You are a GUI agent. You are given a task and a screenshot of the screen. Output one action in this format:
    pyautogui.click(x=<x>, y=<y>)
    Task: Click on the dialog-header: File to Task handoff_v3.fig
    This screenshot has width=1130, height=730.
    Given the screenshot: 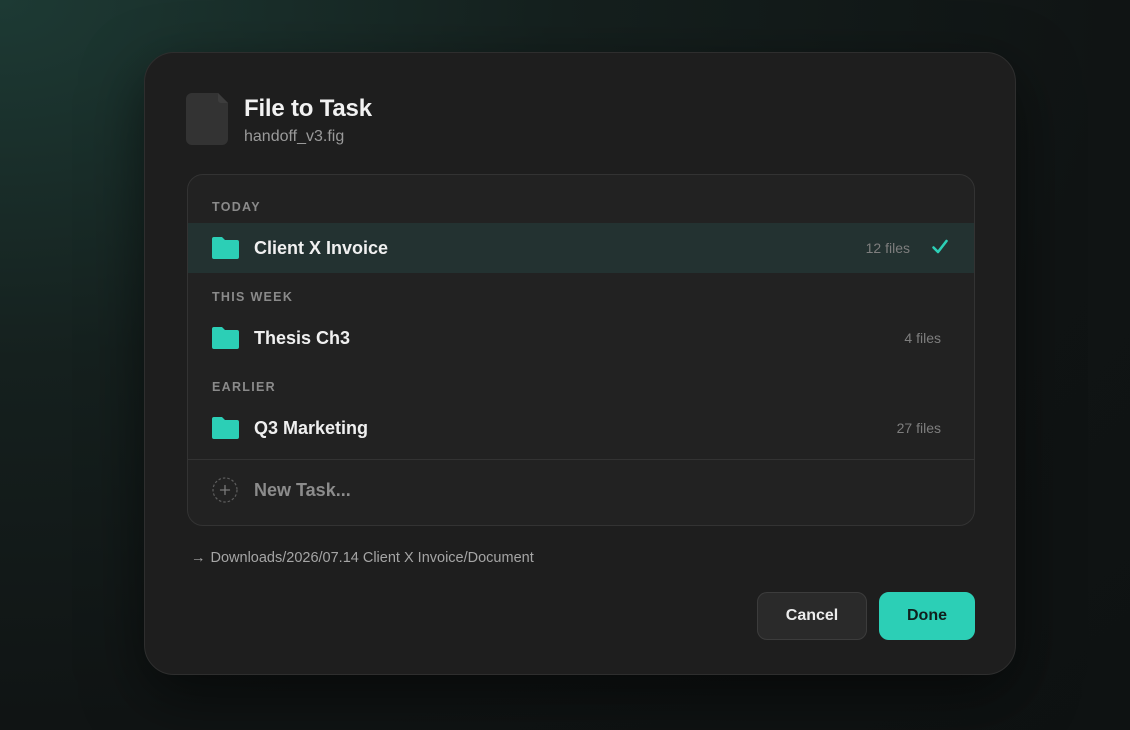 What is the action you would take?
    pyautogui.click(x=279, y=120)
    